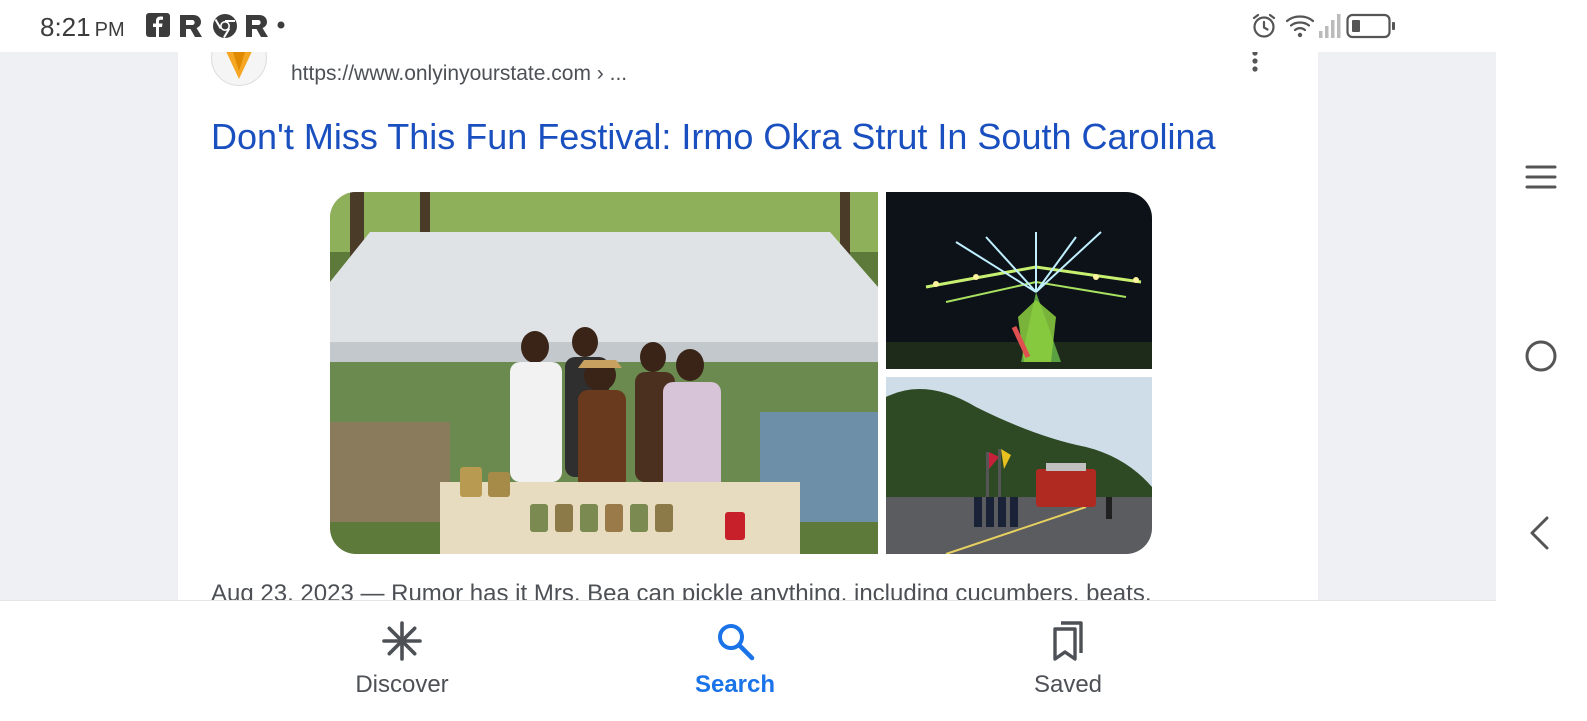  I want to click on status-time: 8:21 PM, so click(82, 27).